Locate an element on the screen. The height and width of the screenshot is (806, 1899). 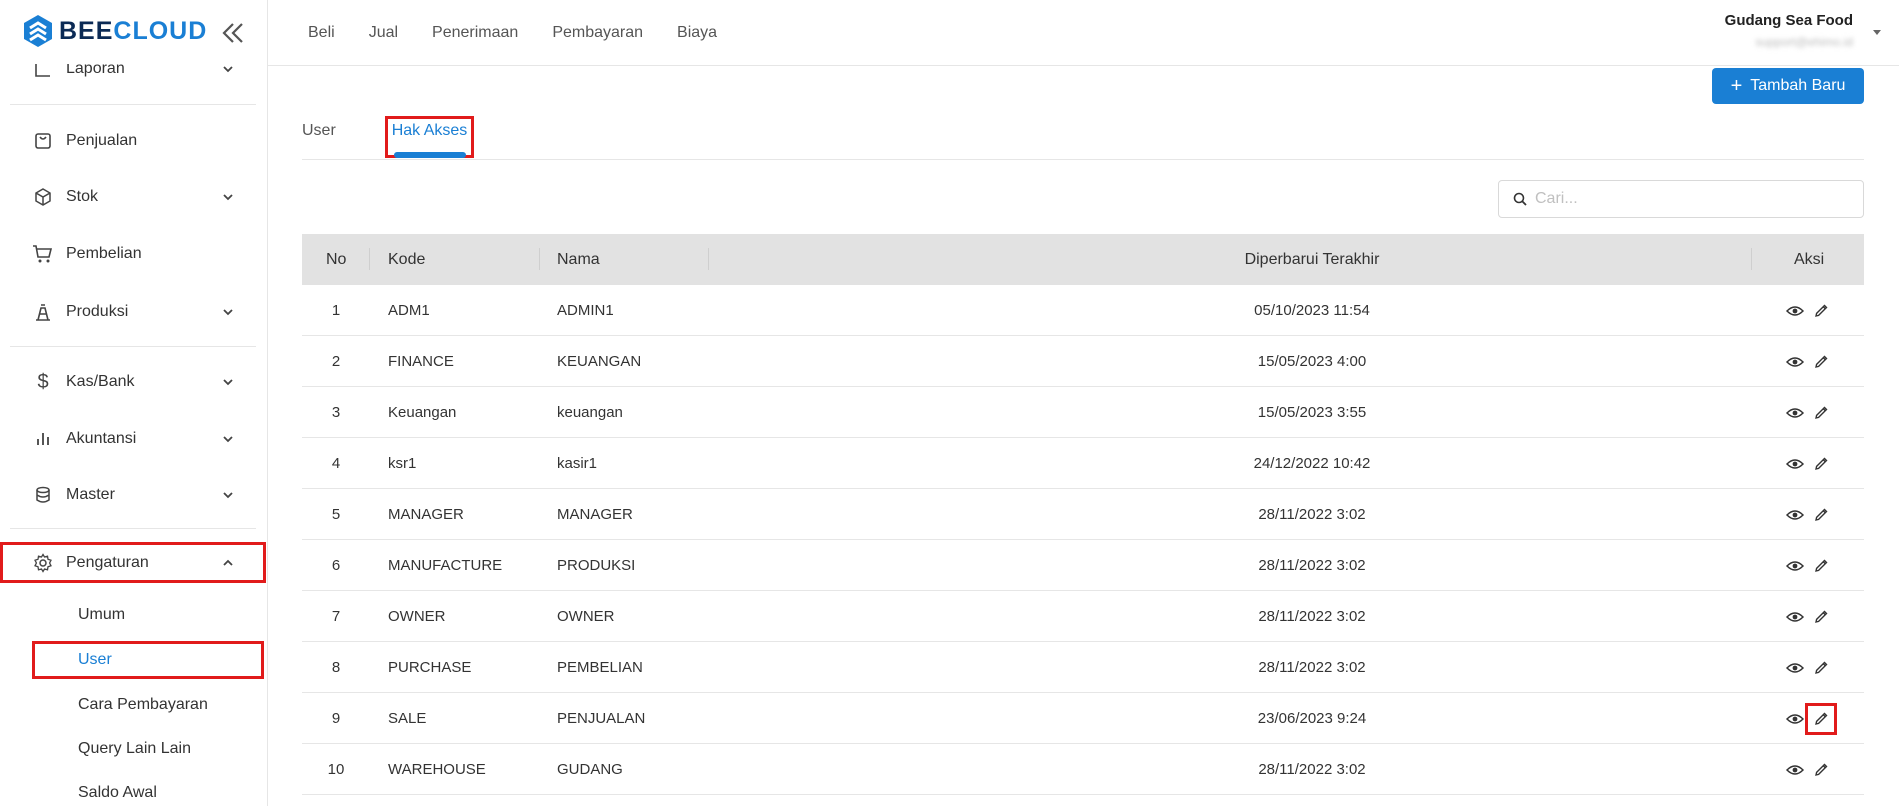
cell-updated: 24/12/2022 10:42 is located at coordinates (1312, 463).